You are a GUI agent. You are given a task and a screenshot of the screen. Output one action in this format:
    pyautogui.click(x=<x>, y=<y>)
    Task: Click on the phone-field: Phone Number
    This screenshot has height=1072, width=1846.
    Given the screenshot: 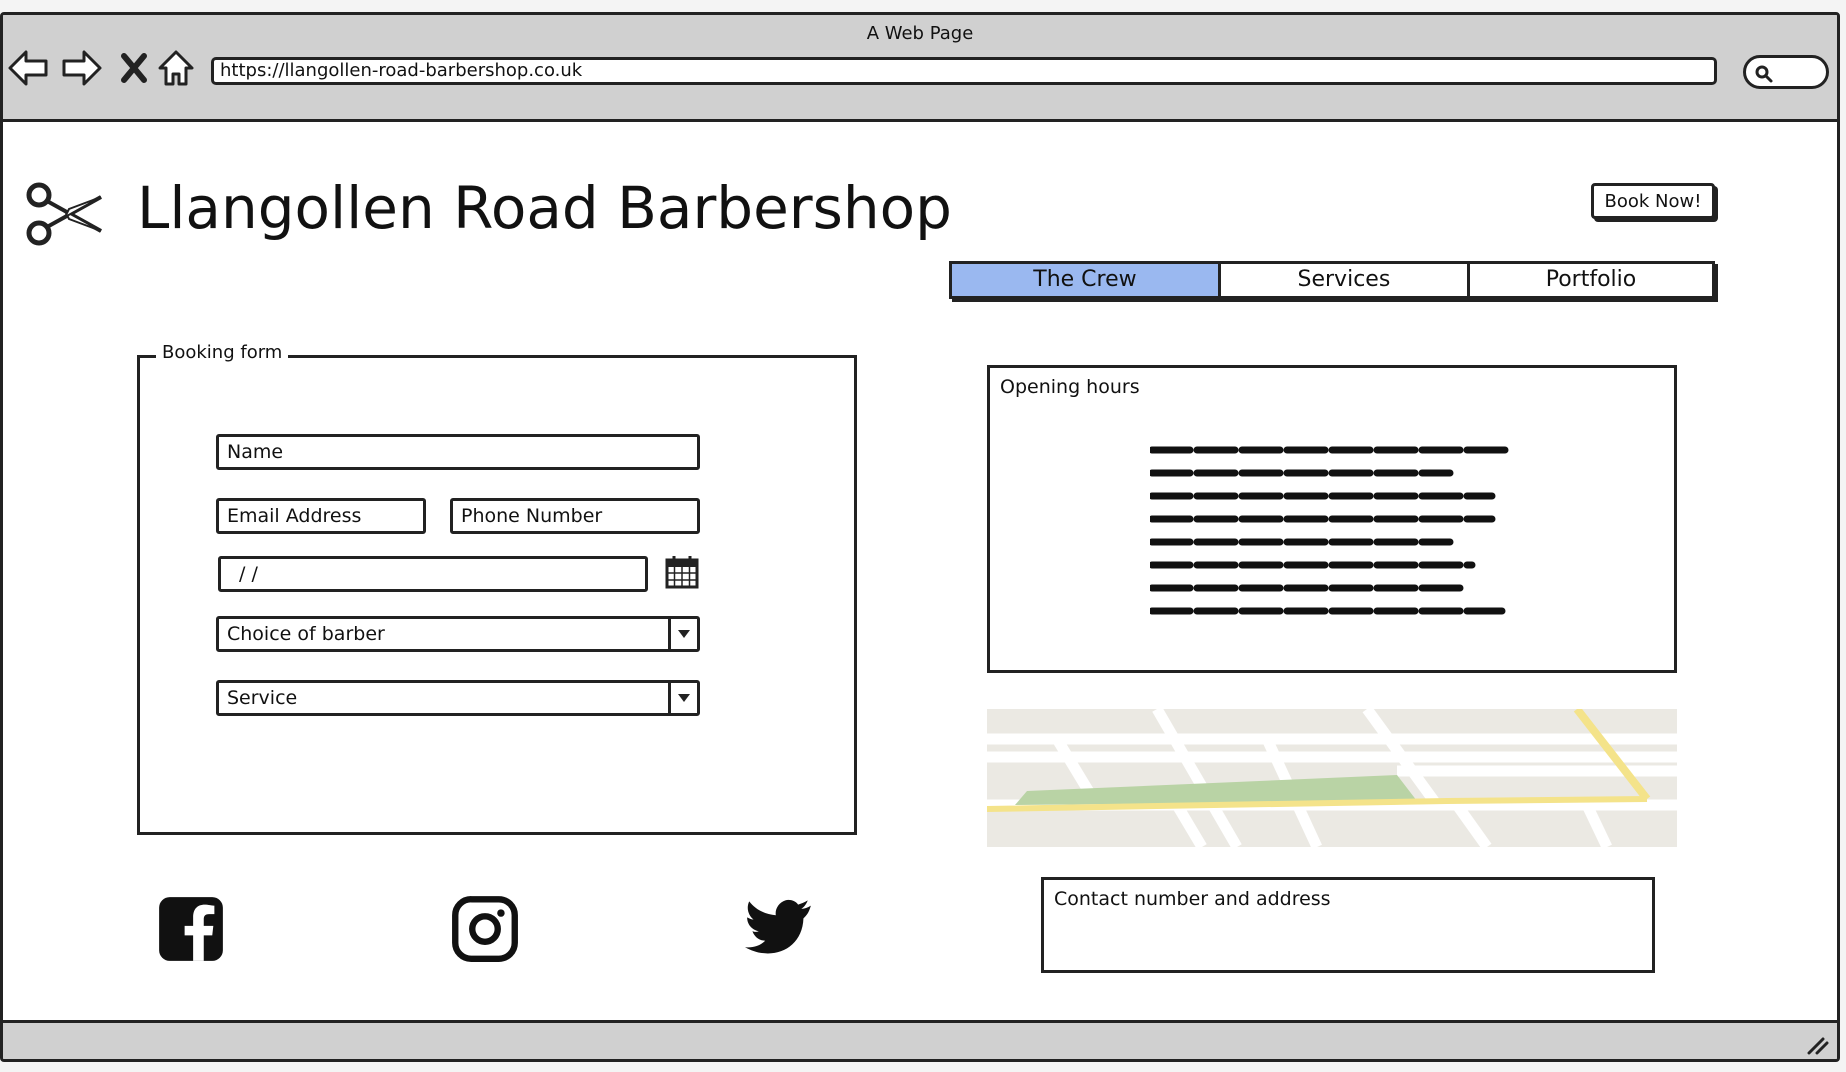 What is the action you would take?
    pyautogui.click(x=575, y=516)
    